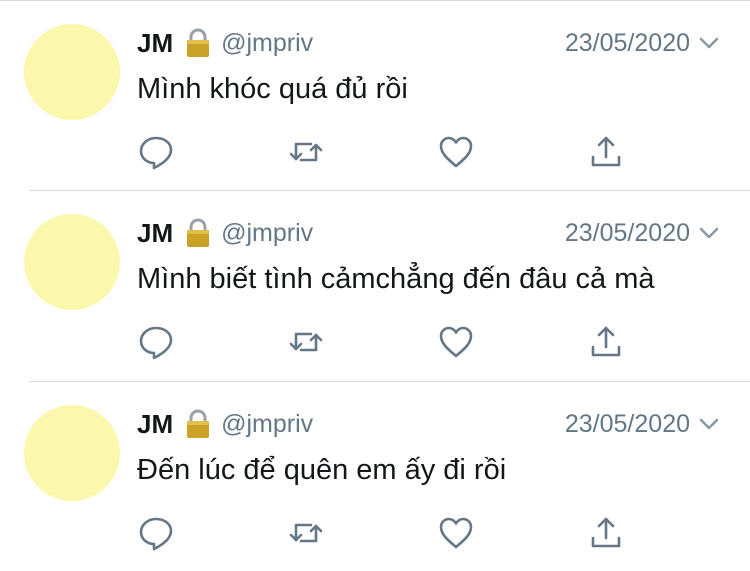  What do you see at coordinates (396, 279) in the screenshot?
I see `tweet-text: Mình biết tình cảmchẳng đến đâu cả mà` at bounding box center [396, 279].